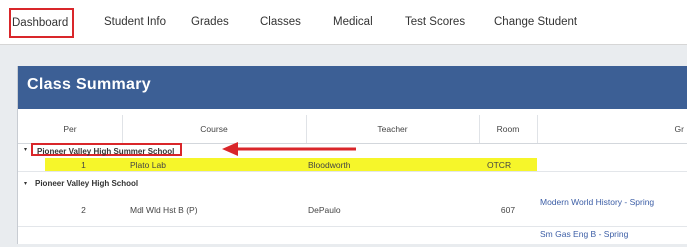 The image size is (687, 247). Describe the element at coordinates (352, 150) in the screenshot. I see `group-row-summer: ▾ Pioneer Valley High Summer School` at that location.